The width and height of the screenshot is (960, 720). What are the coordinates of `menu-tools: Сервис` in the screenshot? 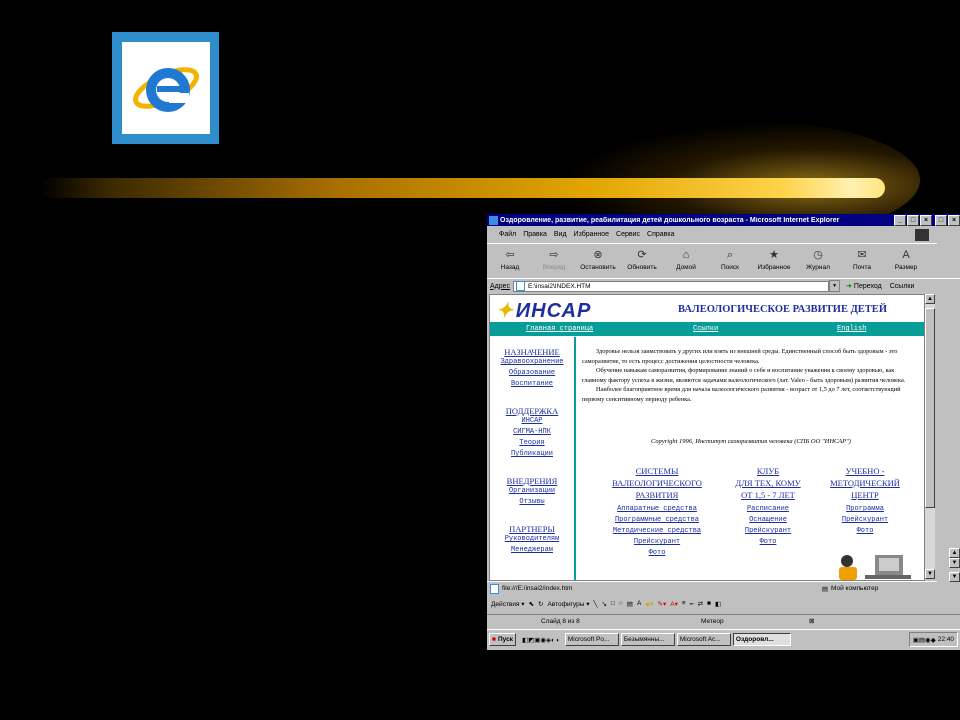 It's located at (628, 234).